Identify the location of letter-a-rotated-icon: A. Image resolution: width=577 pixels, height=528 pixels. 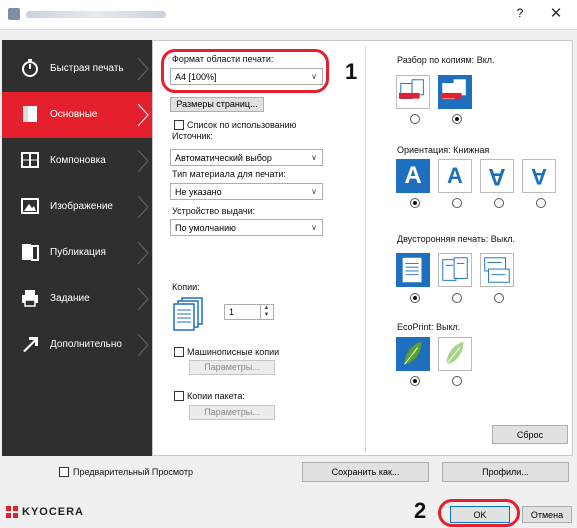
(497, 176).